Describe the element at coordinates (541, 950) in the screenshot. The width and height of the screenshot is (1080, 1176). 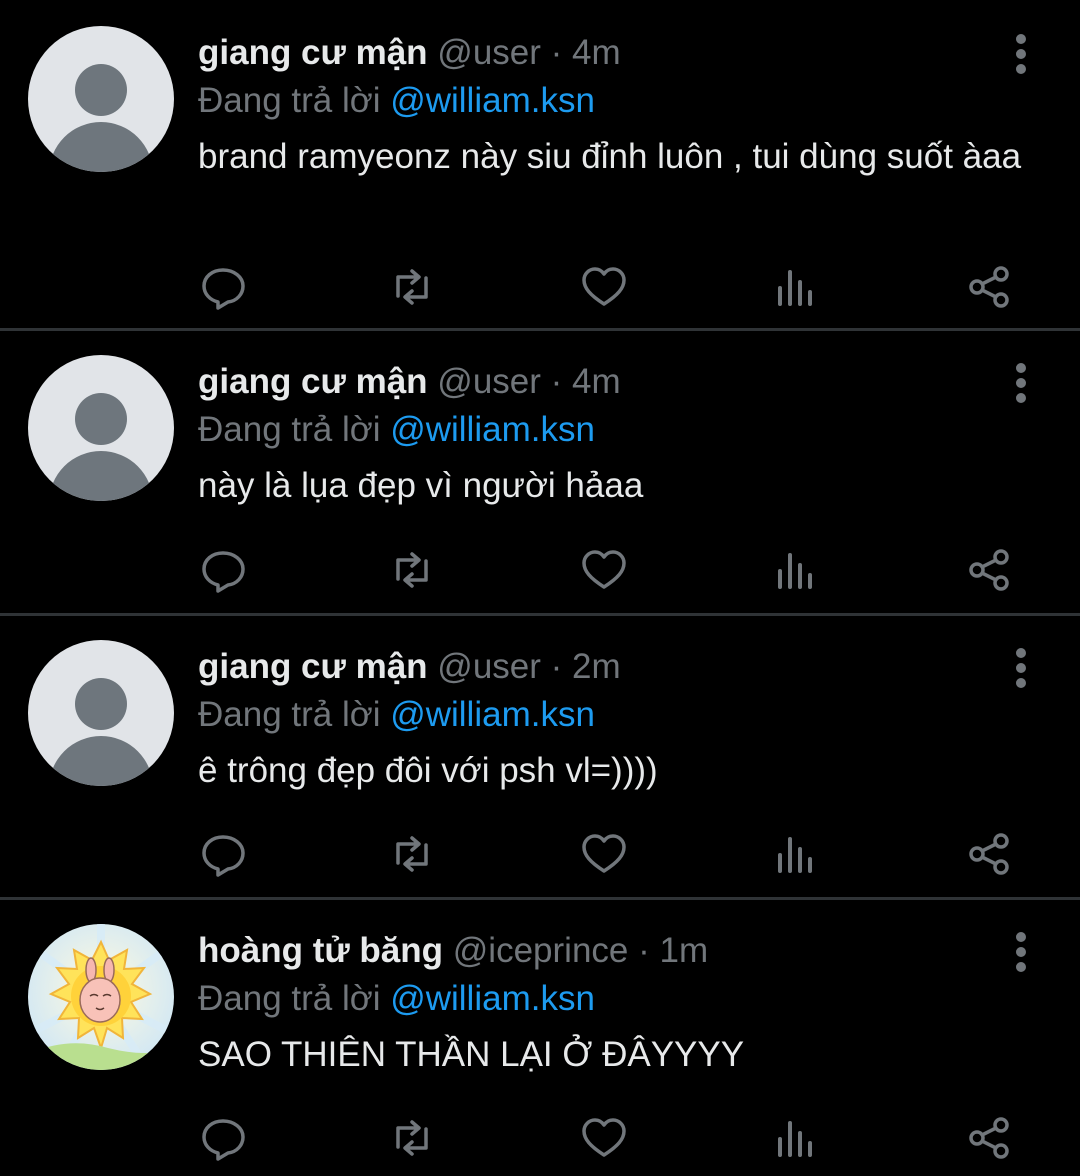
I see `user-handle: @iceprince` at that location.